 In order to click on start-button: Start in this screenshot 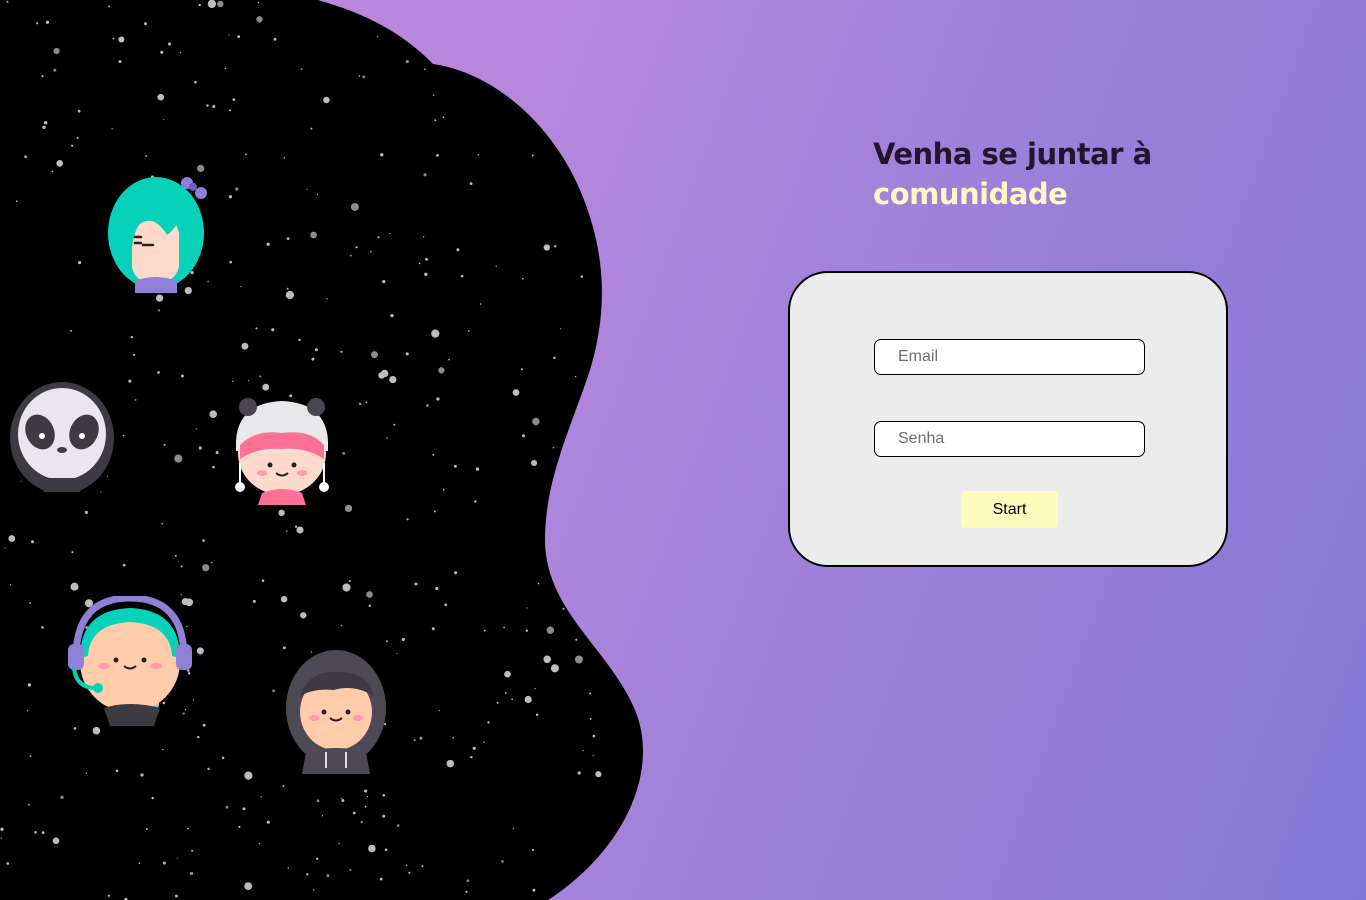, I will do `click(1009, 509)`.